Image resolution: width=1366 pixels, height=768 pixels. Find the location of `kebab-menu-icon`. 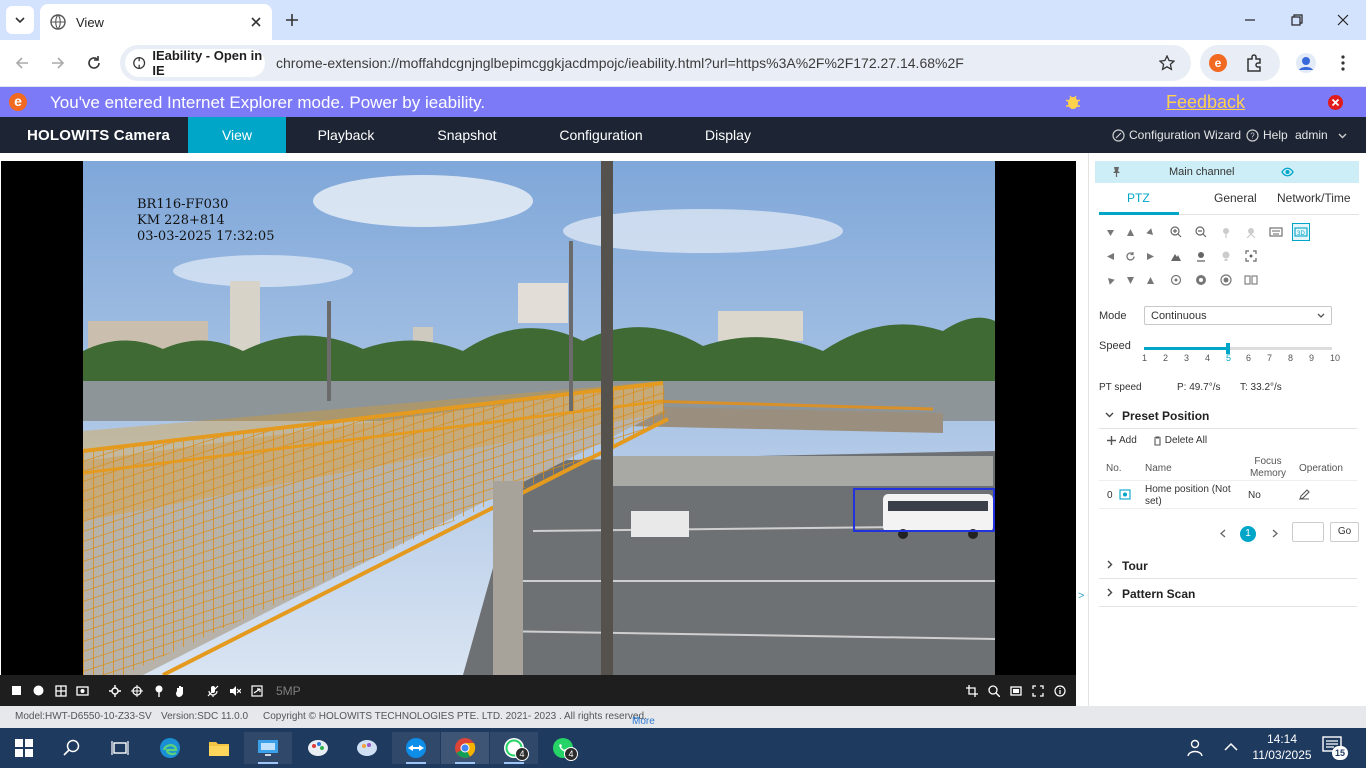

kebab-menu-icon is located at coordinates (1343, 63).